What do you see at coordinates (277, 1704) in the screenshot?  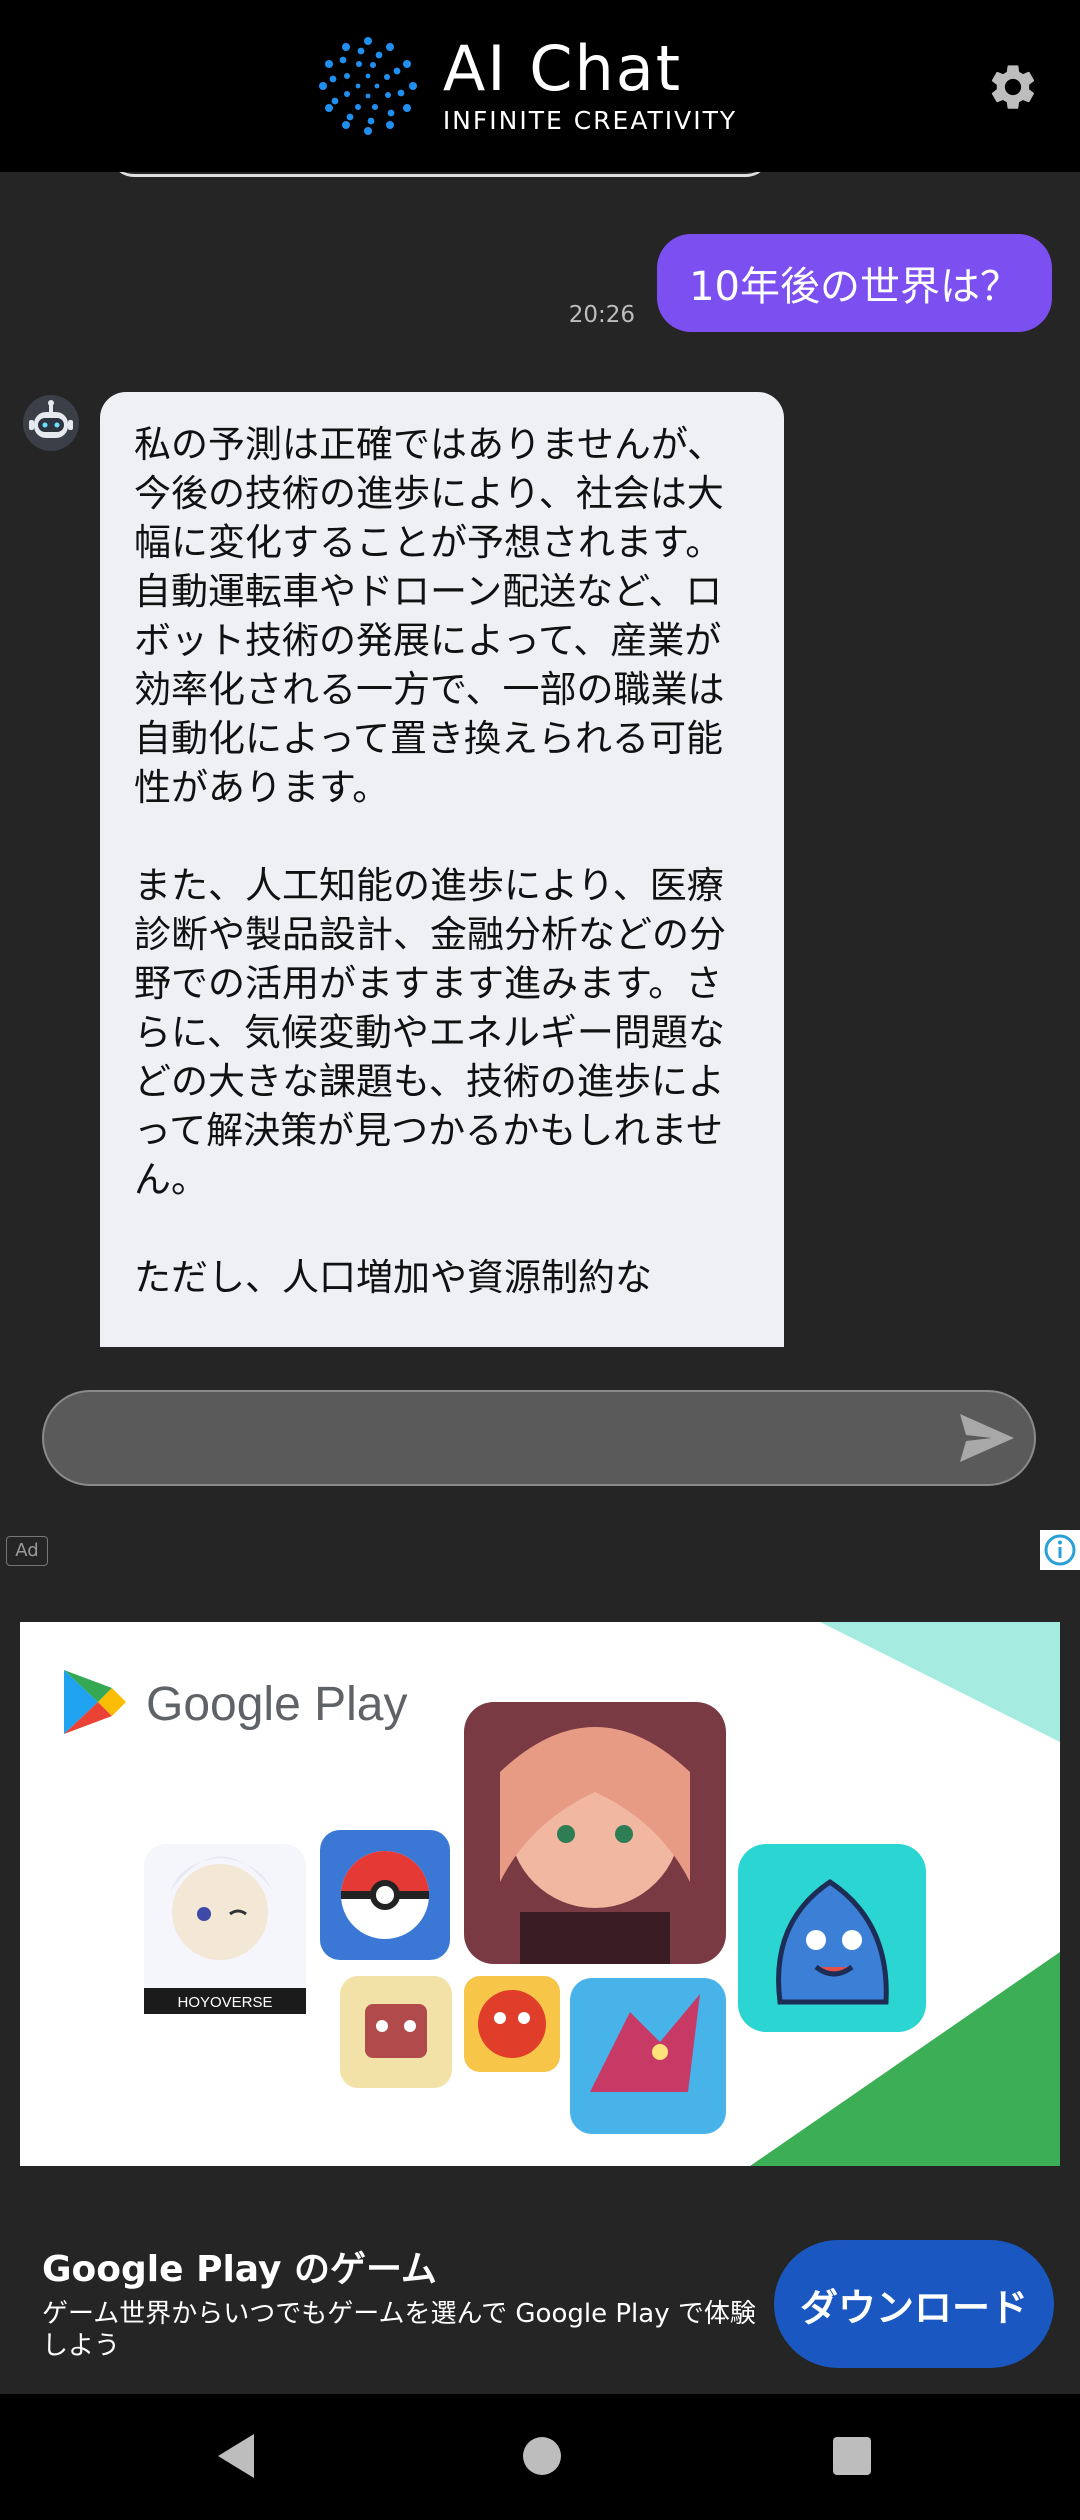 I see `ad-banner-brand: Google Play` at bounding box center [277, 1704].